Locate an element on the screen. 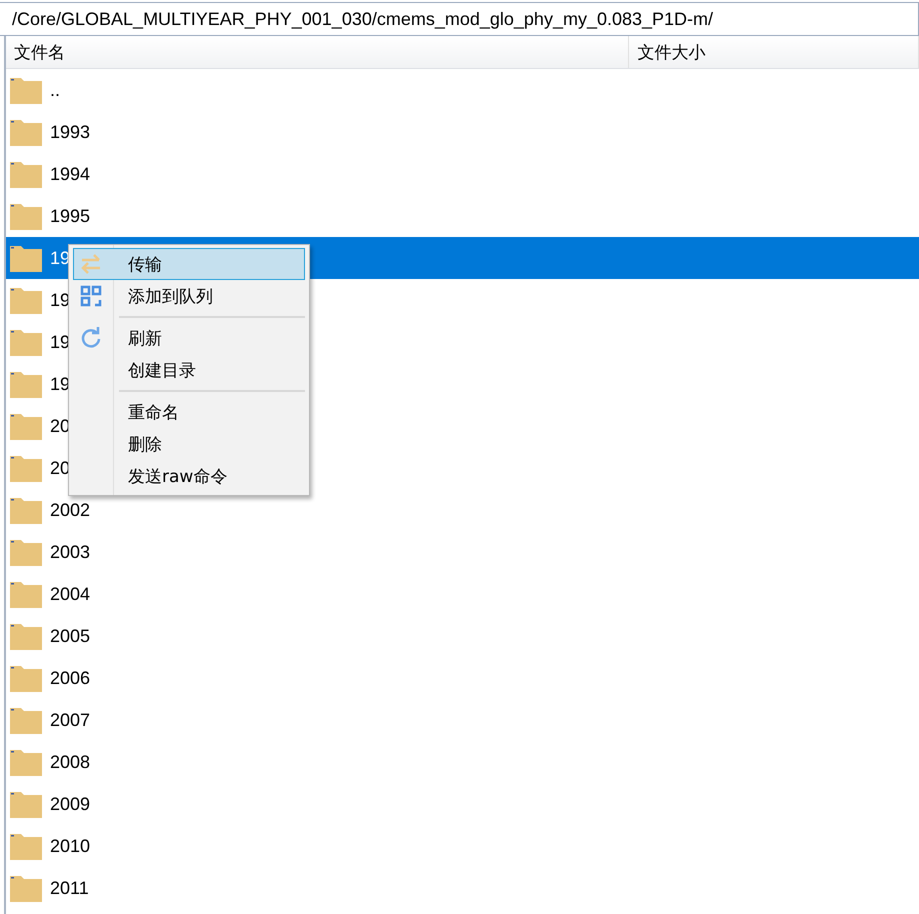  file-name: 2009 is located at coordinates (70, 804).